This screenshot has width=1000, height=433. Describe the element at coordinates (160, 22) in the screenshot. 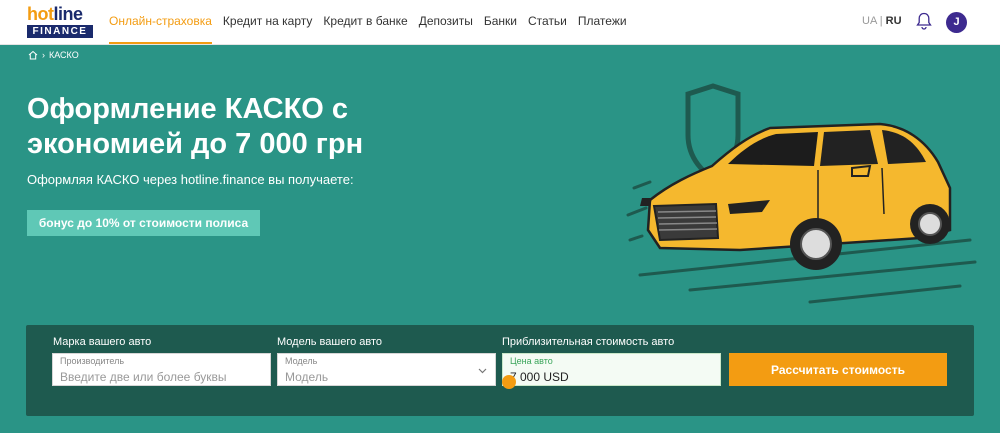

I see `nav-item-online-insurance: Онлайн-страховка` at that location.